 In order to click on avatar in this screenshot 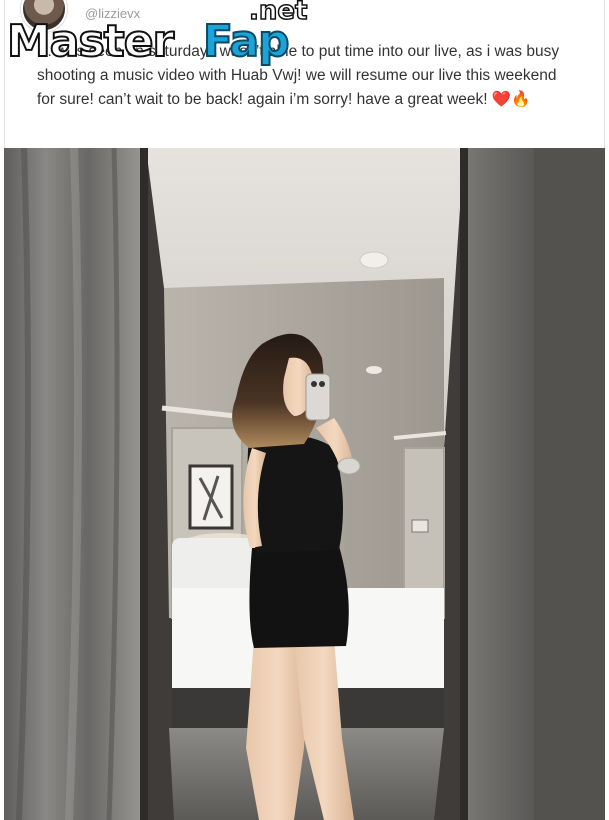, I will do `click(44, 16)`.